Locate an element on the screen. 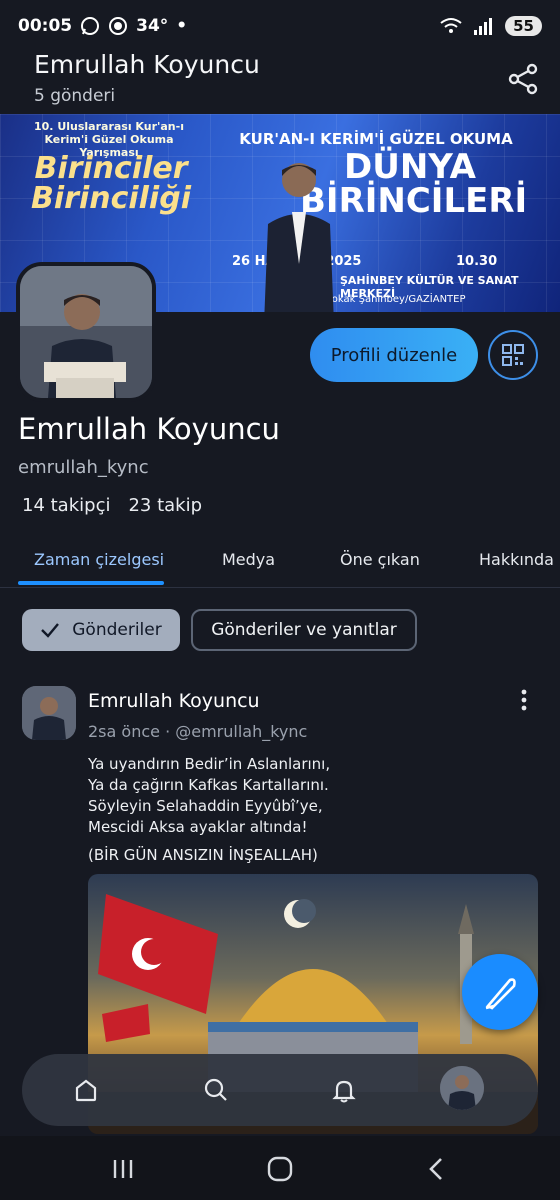  compose-button is located at coordinates (500, 992).